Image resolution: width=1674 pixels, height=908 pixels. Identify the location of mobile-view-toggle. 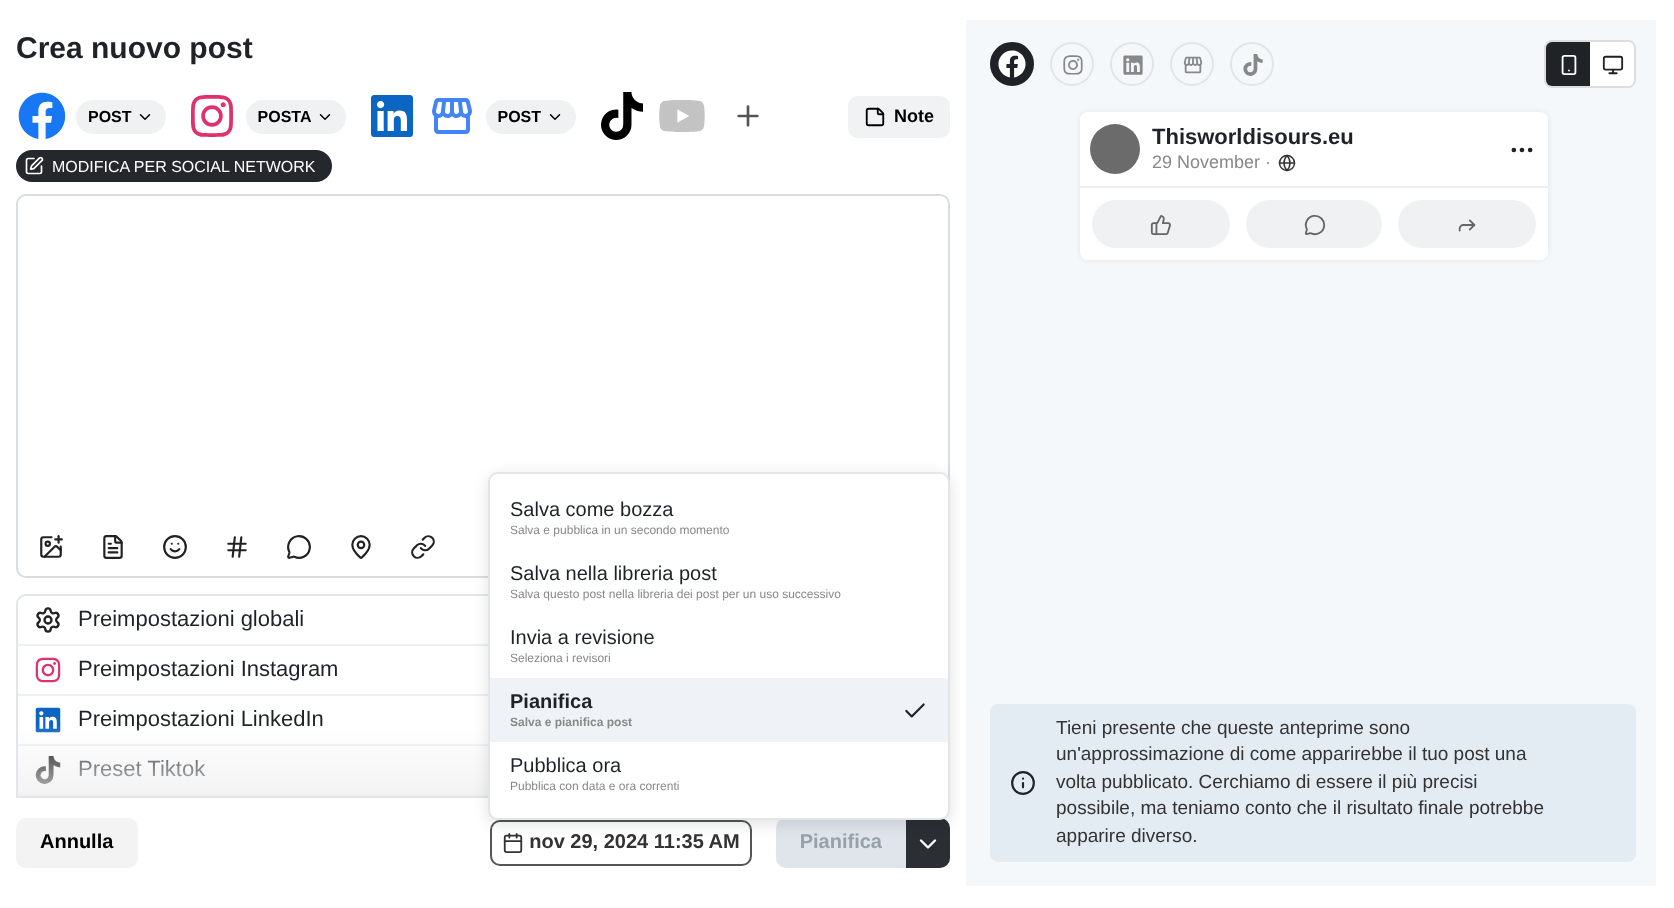
(1568, 64).